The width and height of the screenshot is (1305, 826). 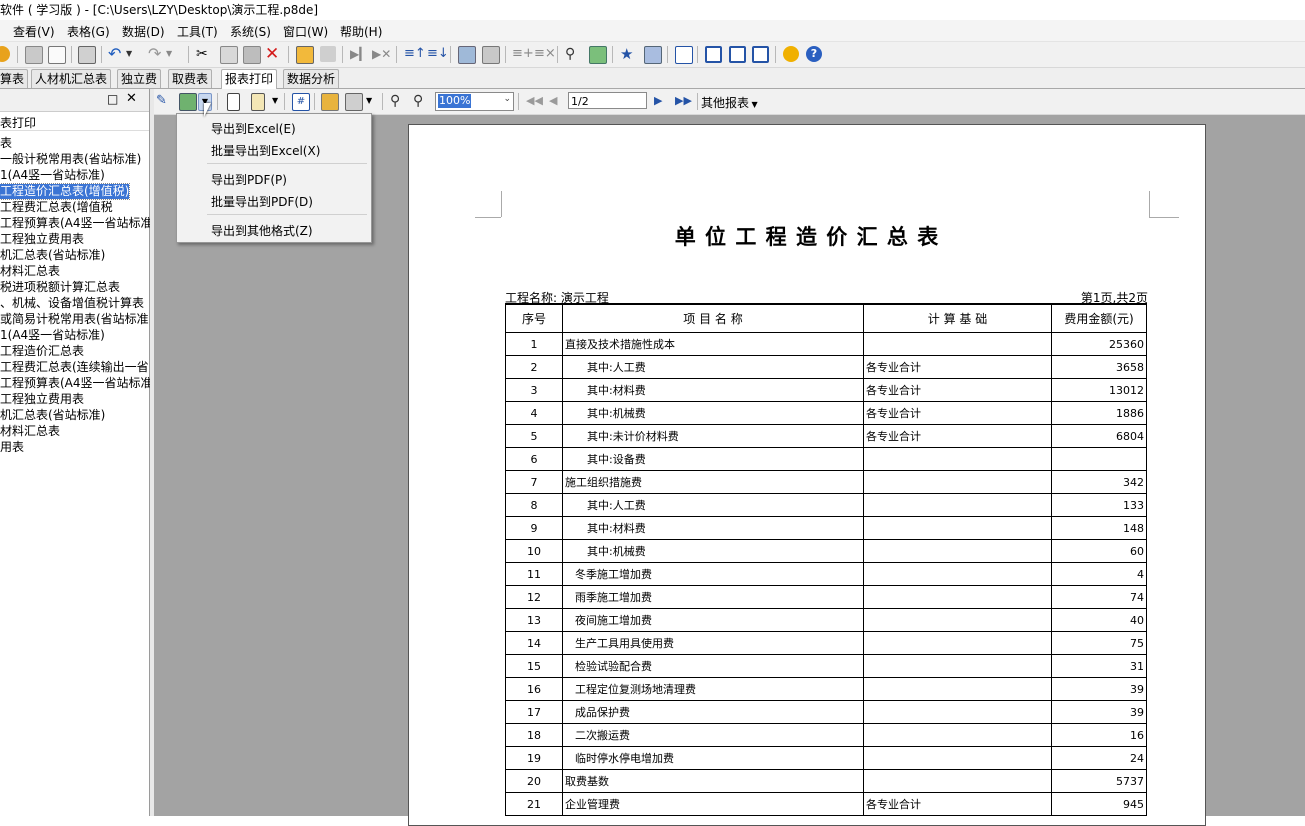 I want to click on tree-item: 税进项税额计算汇总表, so click(x=60, y=287).